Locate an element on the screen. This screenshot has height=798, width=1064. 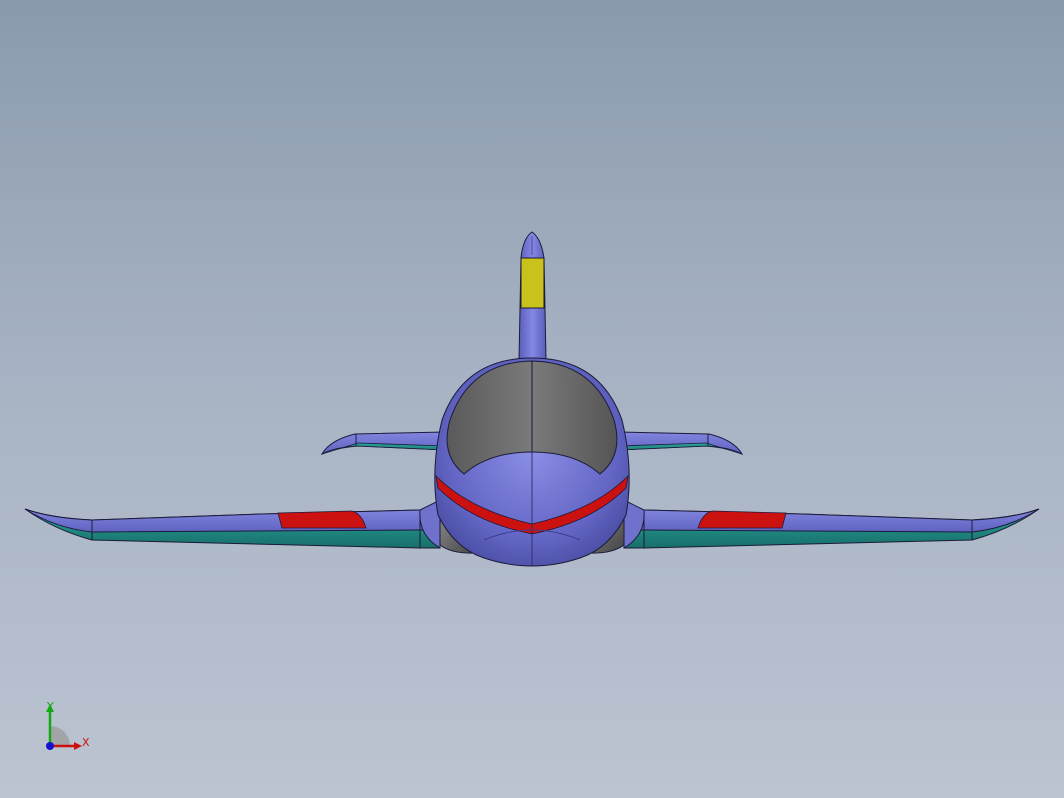
main-wing-left is located at coordinates (232, 528).